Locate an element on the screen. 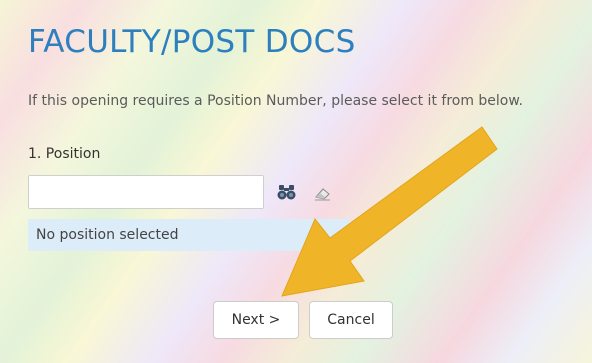  position-search-button is located at coordinates (287, 193).